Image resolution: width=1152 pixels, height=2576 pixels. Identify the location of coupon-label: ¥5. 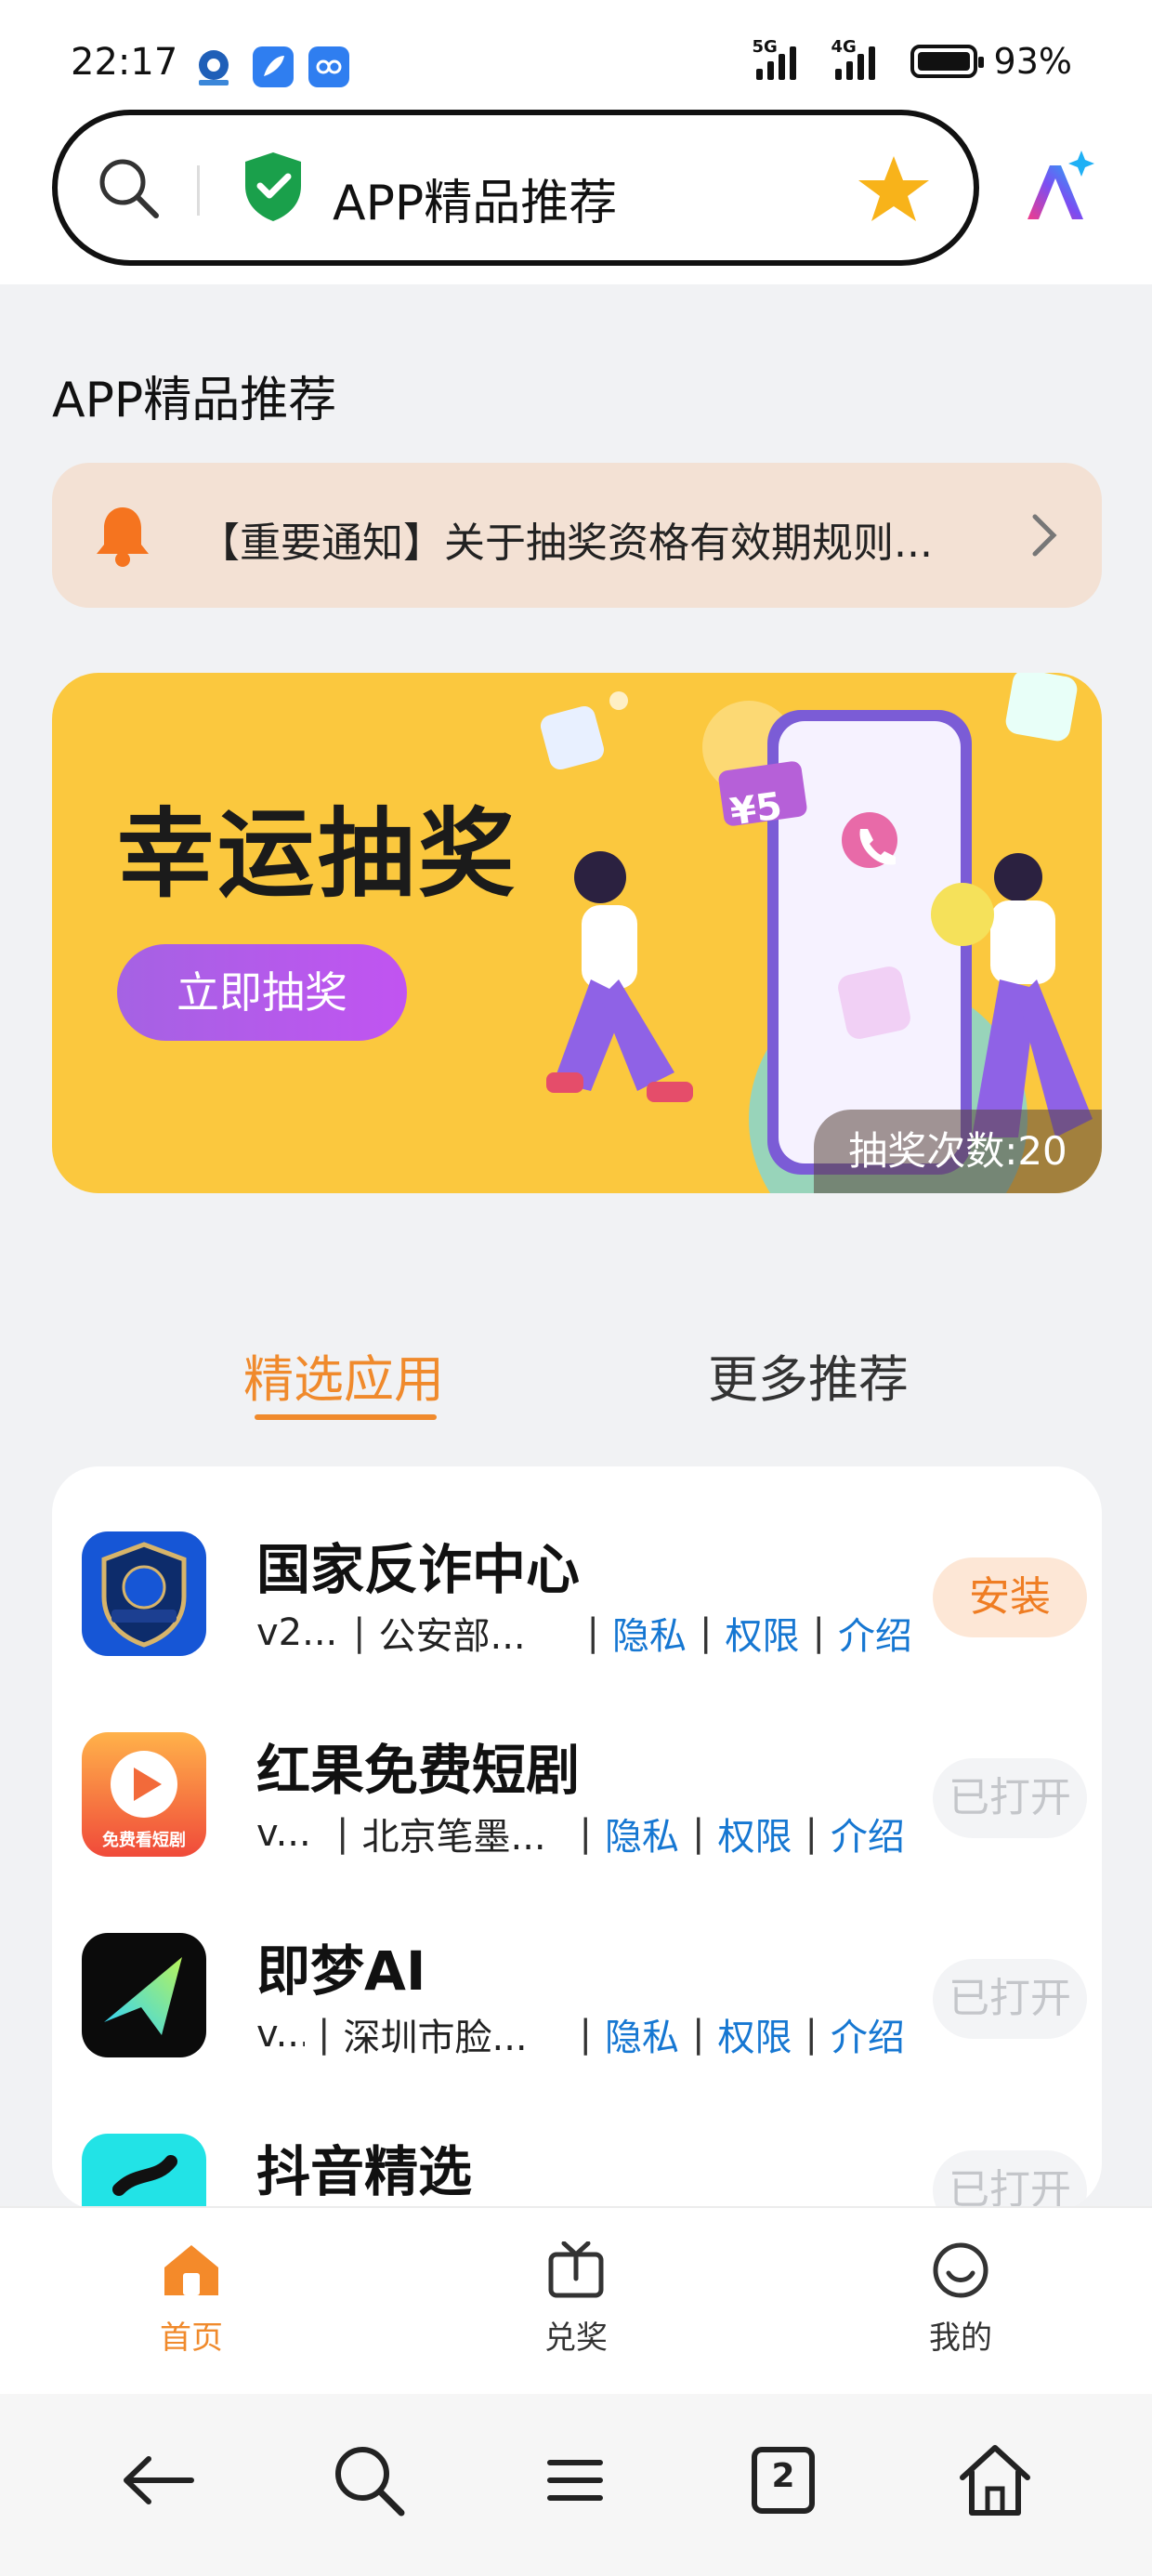
(756, 809).